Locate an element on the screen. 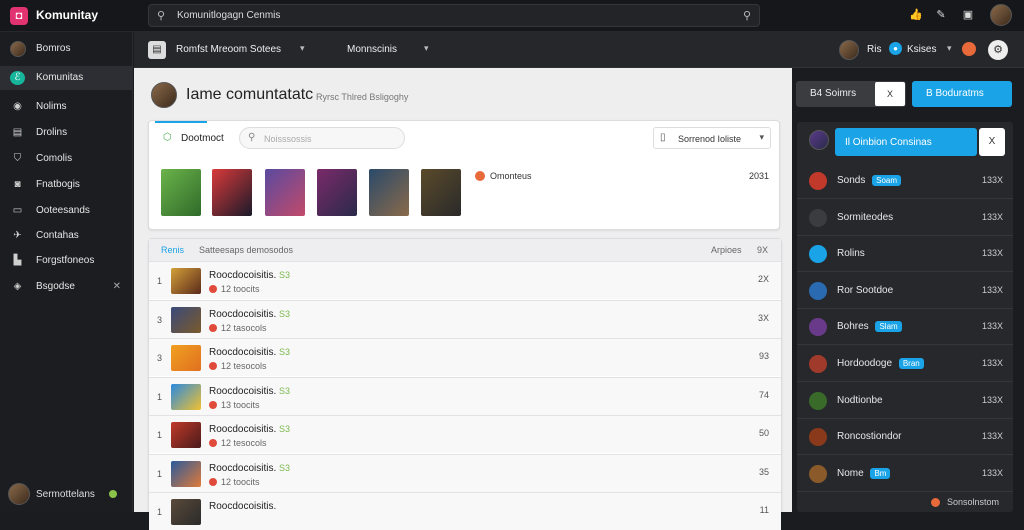 This screenshot has height=530, width=1024. sidebar-item-bsgodse: ◈ Bsgodse ✕ is located at coordinates (66, 287).